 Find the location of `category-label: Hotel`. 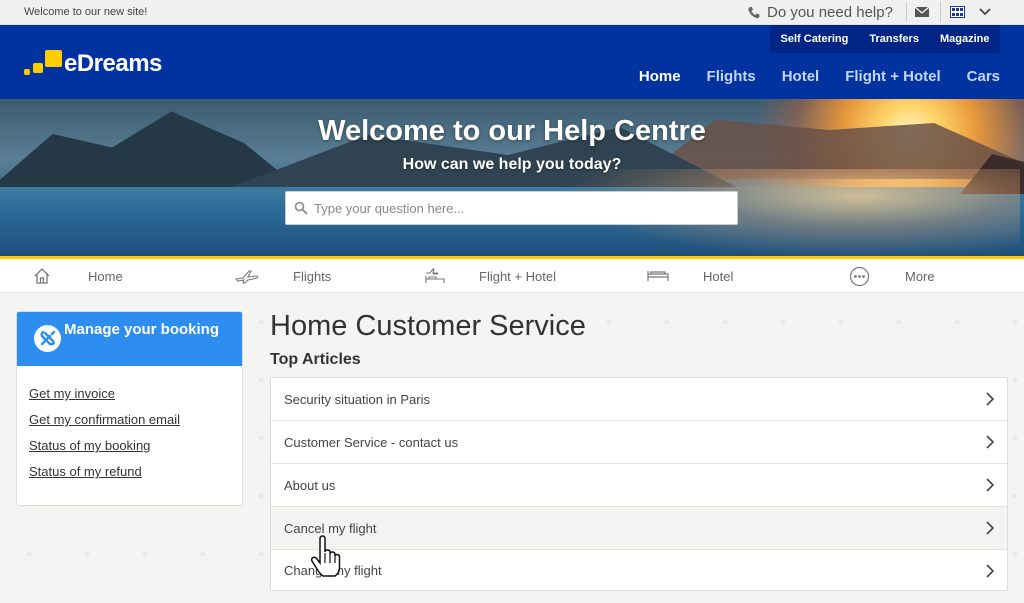

category-label: Hotel is located at coordinates (718, 276).